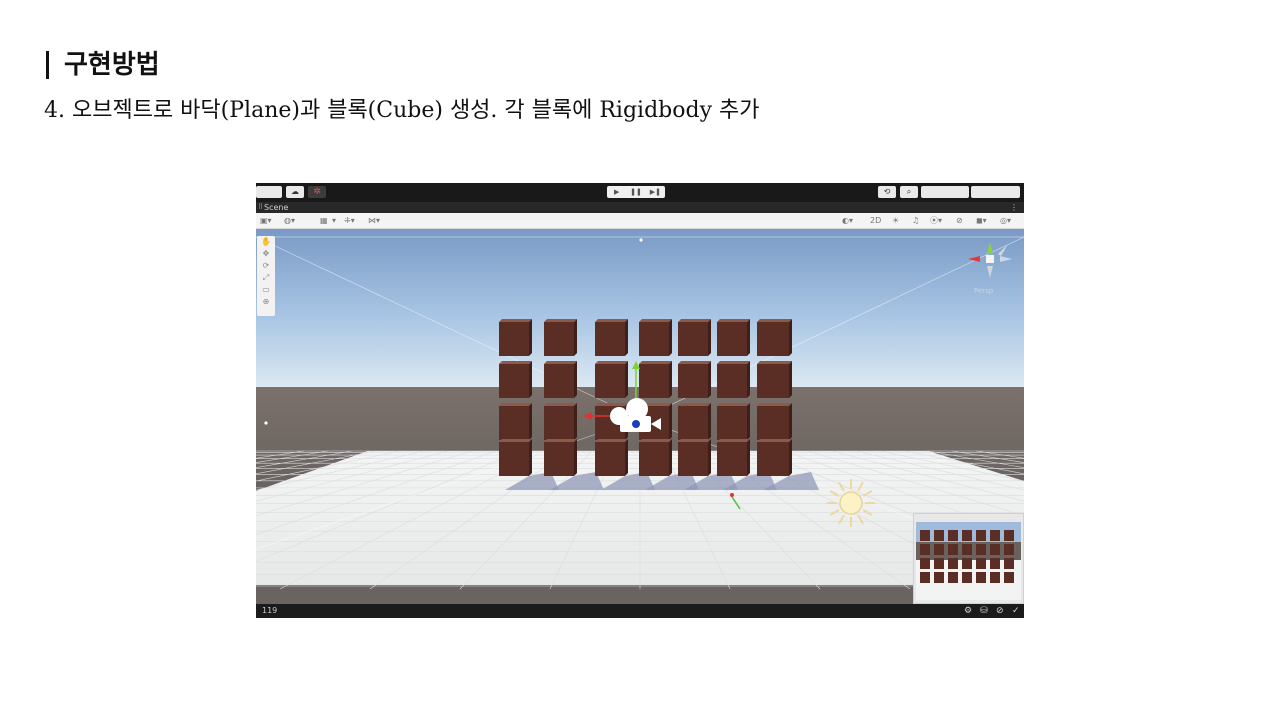 The image size is (1280, 720). What do you see at coordinates (990, 264) in the screenshot?
I see `orientation-gizmo-icon` at bounding box center [990, 264].